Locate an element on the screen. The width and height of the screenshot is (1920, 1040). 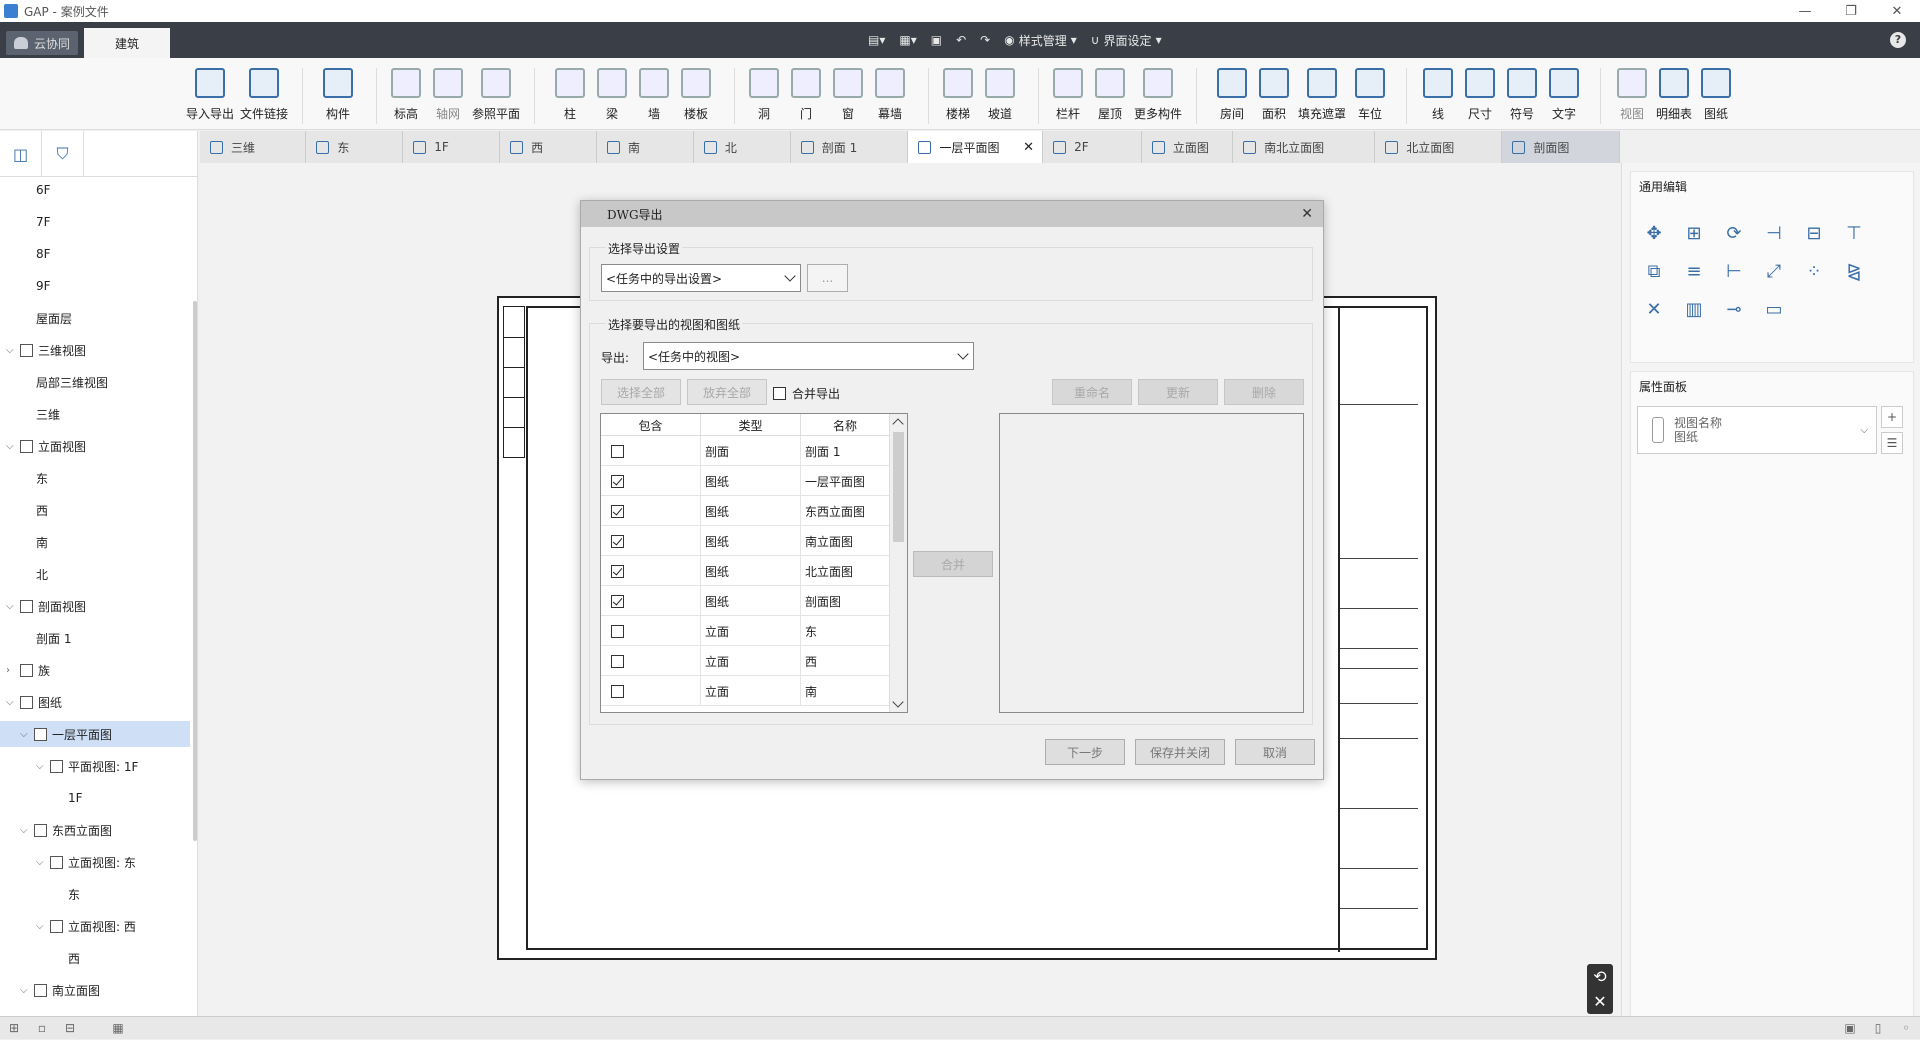
grid-view-icon: ⊞ is located at coordinates (14, 1028).